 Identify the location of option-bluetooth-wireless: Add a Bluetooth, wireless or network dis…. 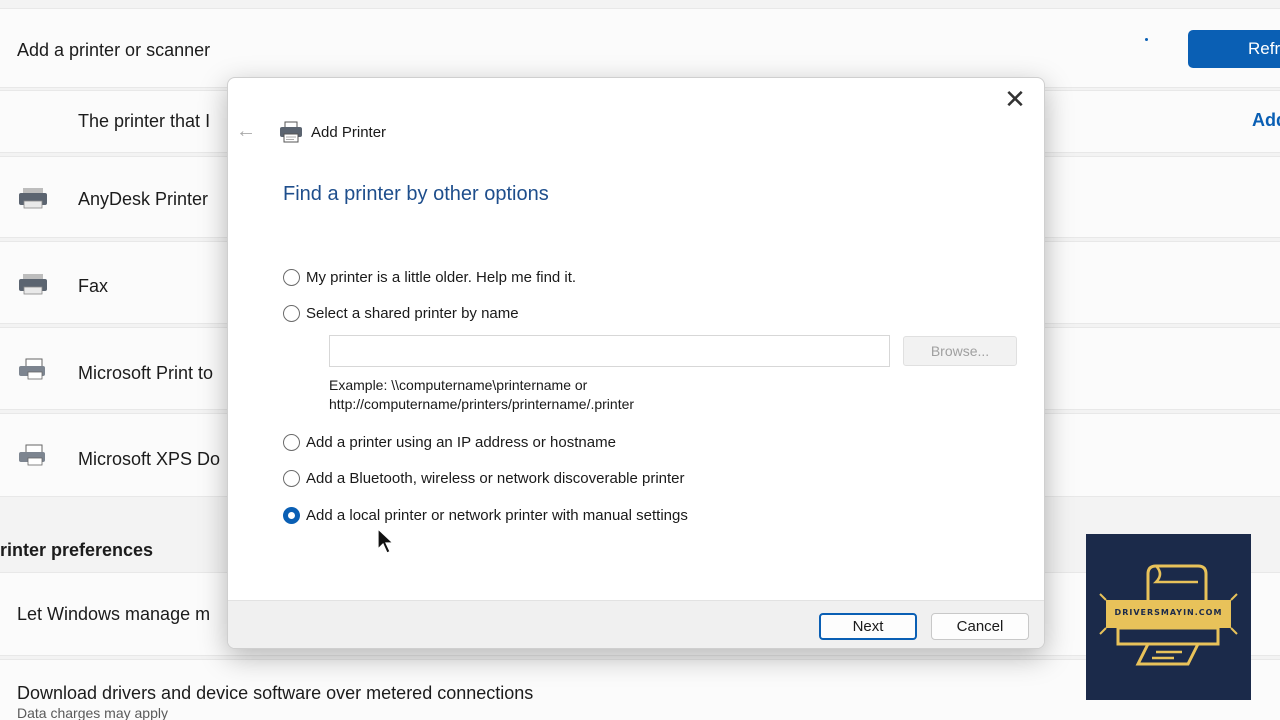
(484, 478).